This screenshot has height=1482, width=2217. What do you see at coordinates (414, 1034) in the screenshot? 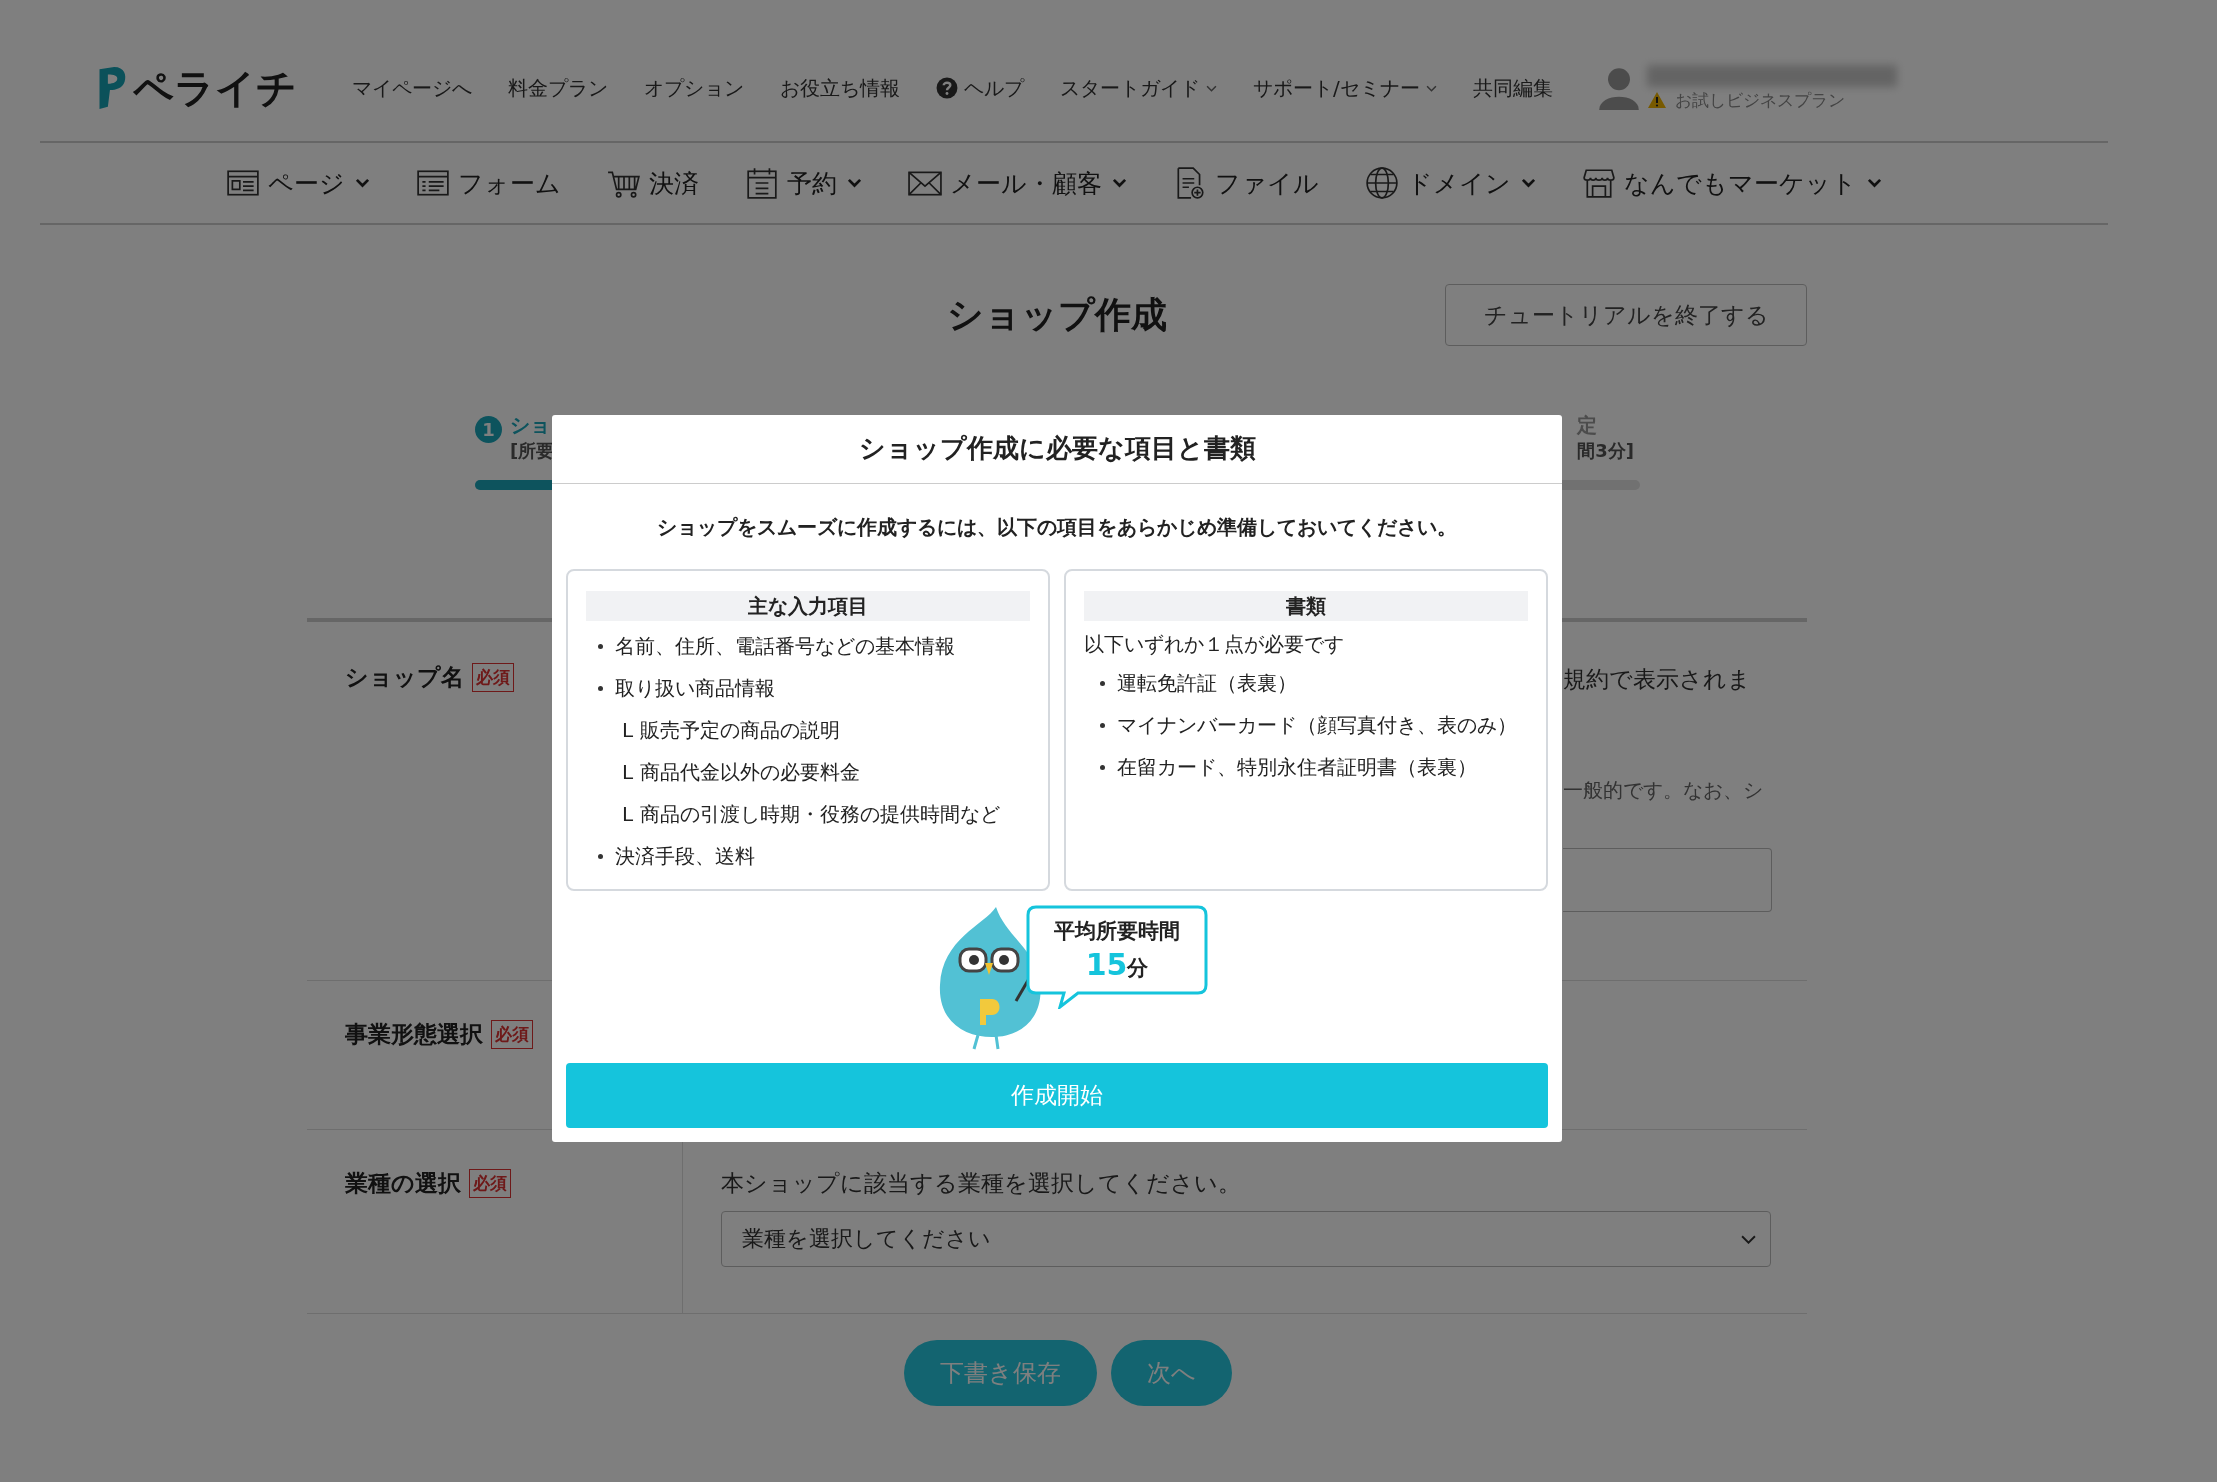
I see `field-label: 事業形態選択` at bounding box center [414, 1034].